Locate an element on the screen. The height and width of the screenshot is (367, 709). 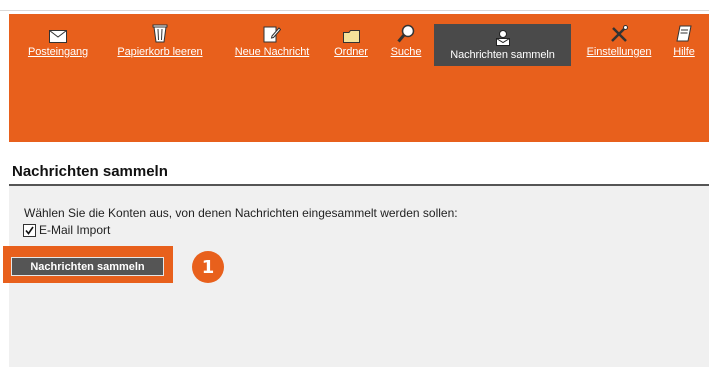
toolbar-item-suche: Suche is located at coordinates (406, 41).